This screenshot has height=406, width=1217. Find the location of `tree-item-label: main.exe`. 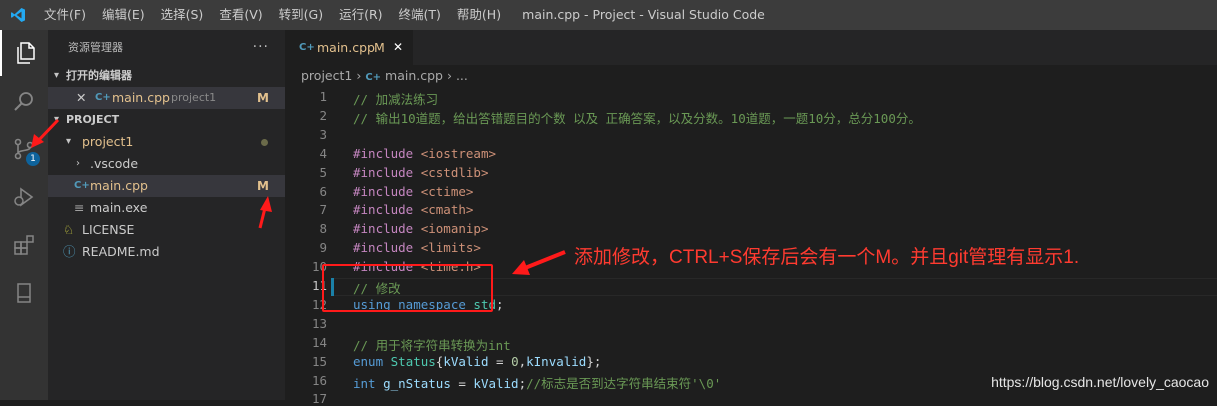

tree-item-label: main.exe is located at coordinates (119, 207).